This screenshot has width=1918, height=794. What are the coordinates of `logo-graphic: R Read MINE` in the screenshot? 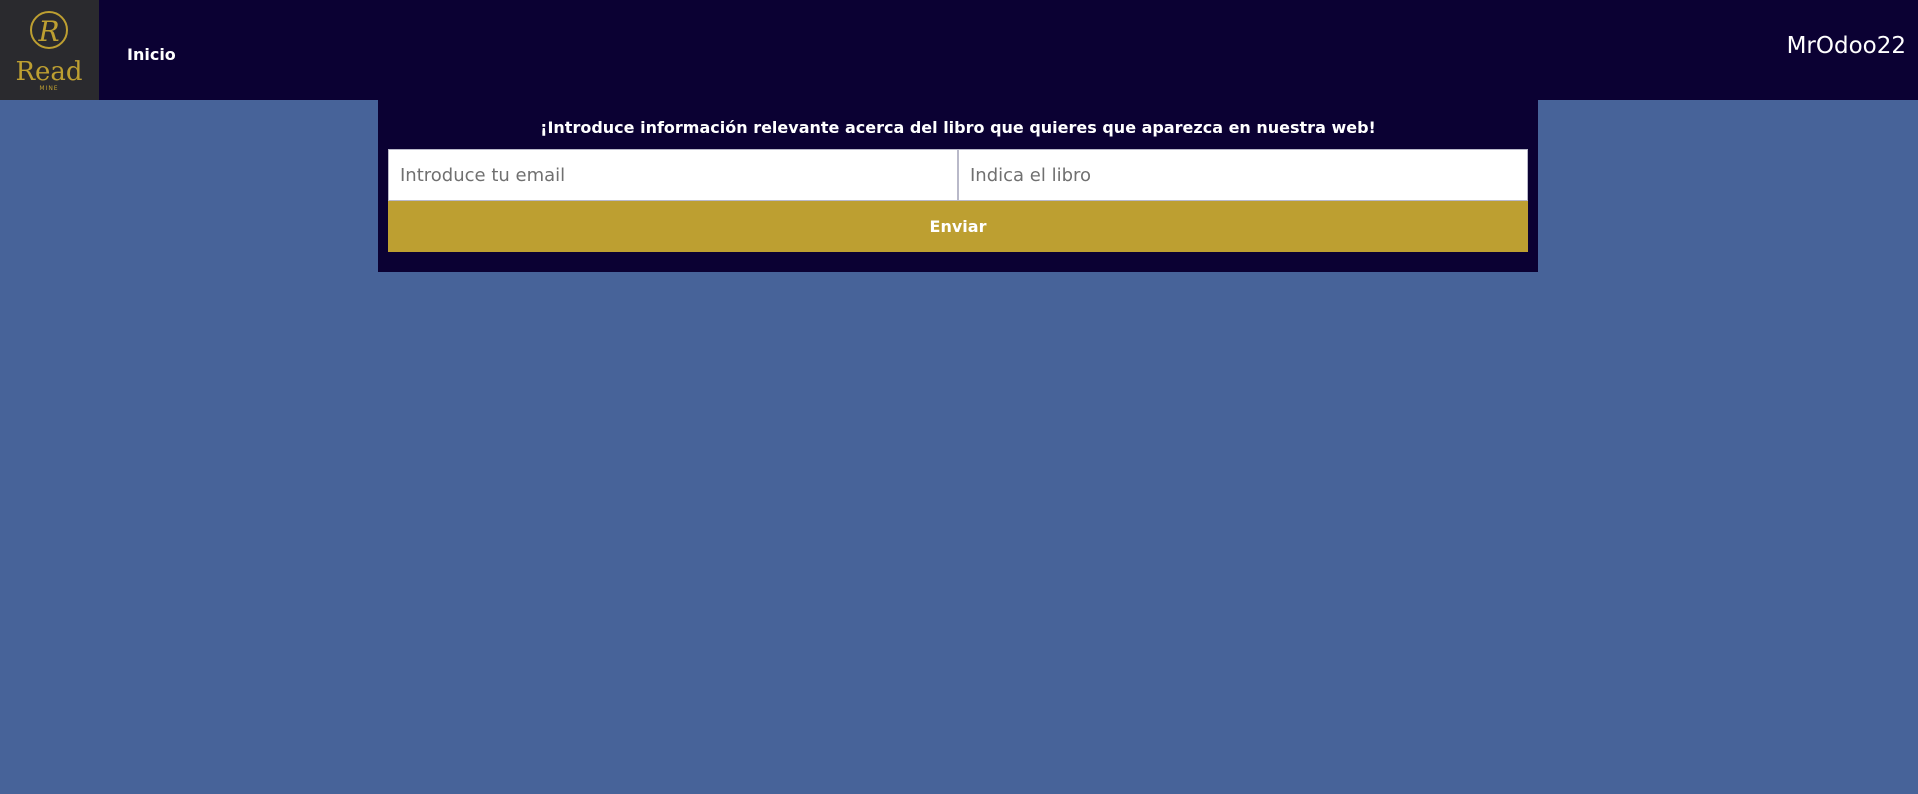 It's located at (49, 51).